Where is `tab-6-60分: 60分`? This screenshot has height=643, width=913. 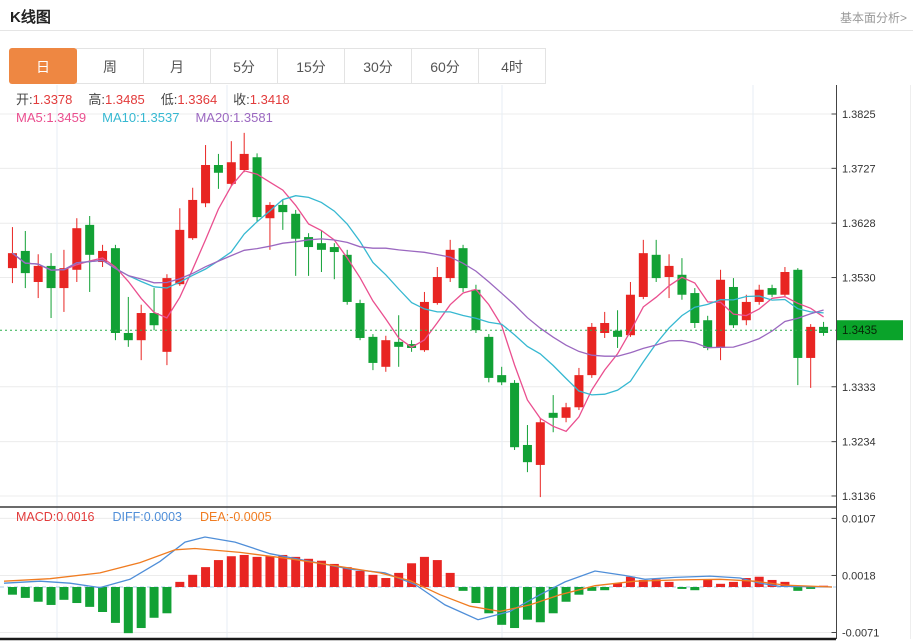 tab-6-60分: 60分 is located at coordinates (445, 66).